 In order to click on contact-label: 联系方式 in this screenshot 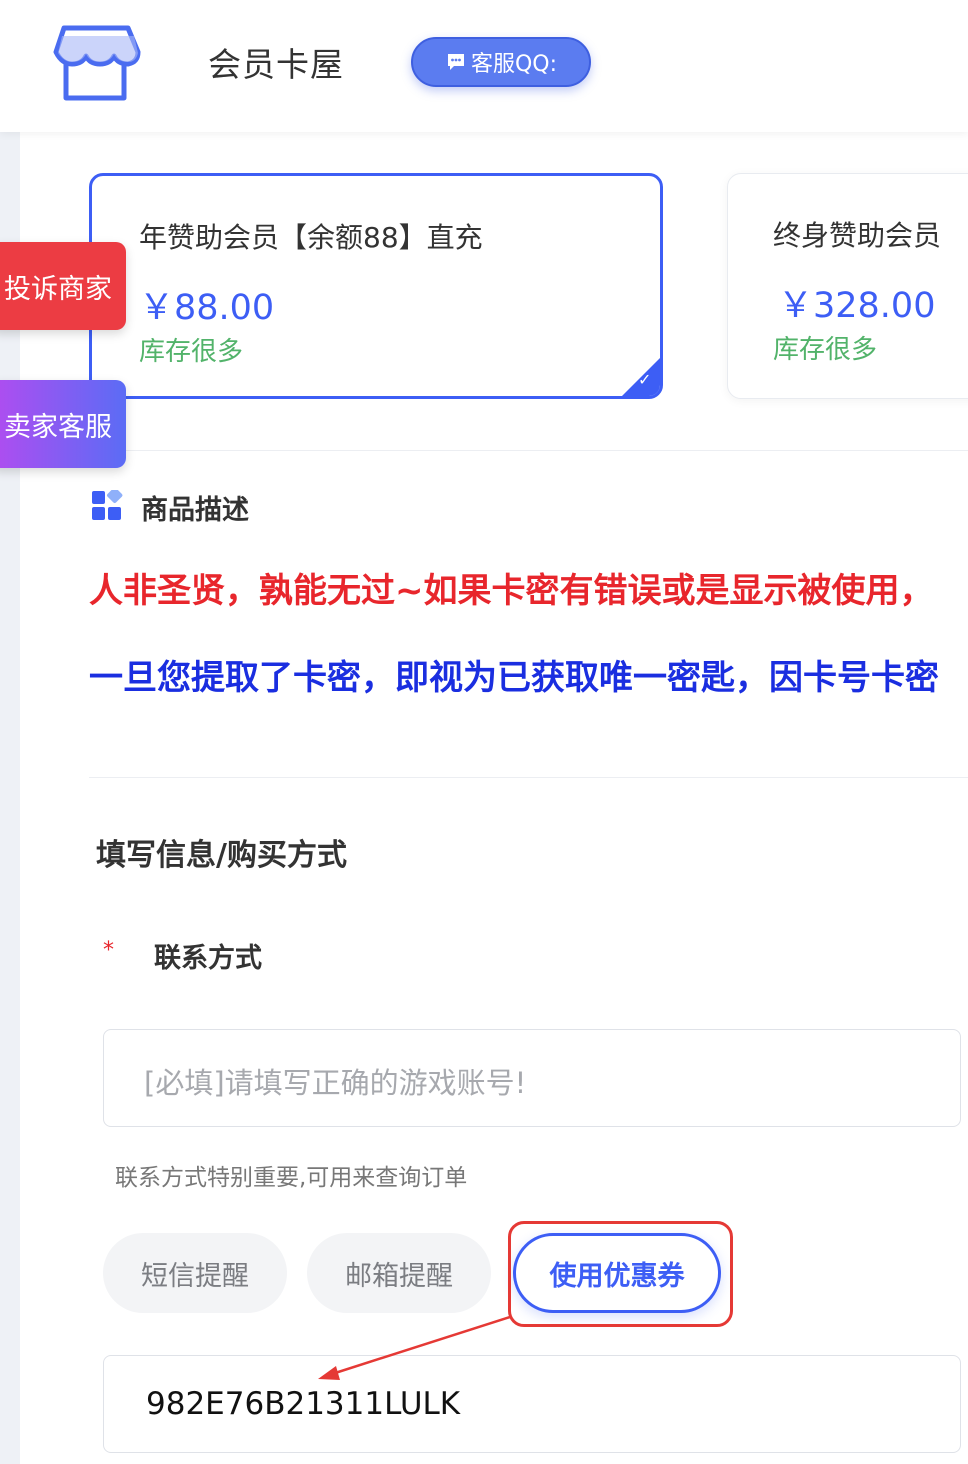, I will do `click(208, 958)`.